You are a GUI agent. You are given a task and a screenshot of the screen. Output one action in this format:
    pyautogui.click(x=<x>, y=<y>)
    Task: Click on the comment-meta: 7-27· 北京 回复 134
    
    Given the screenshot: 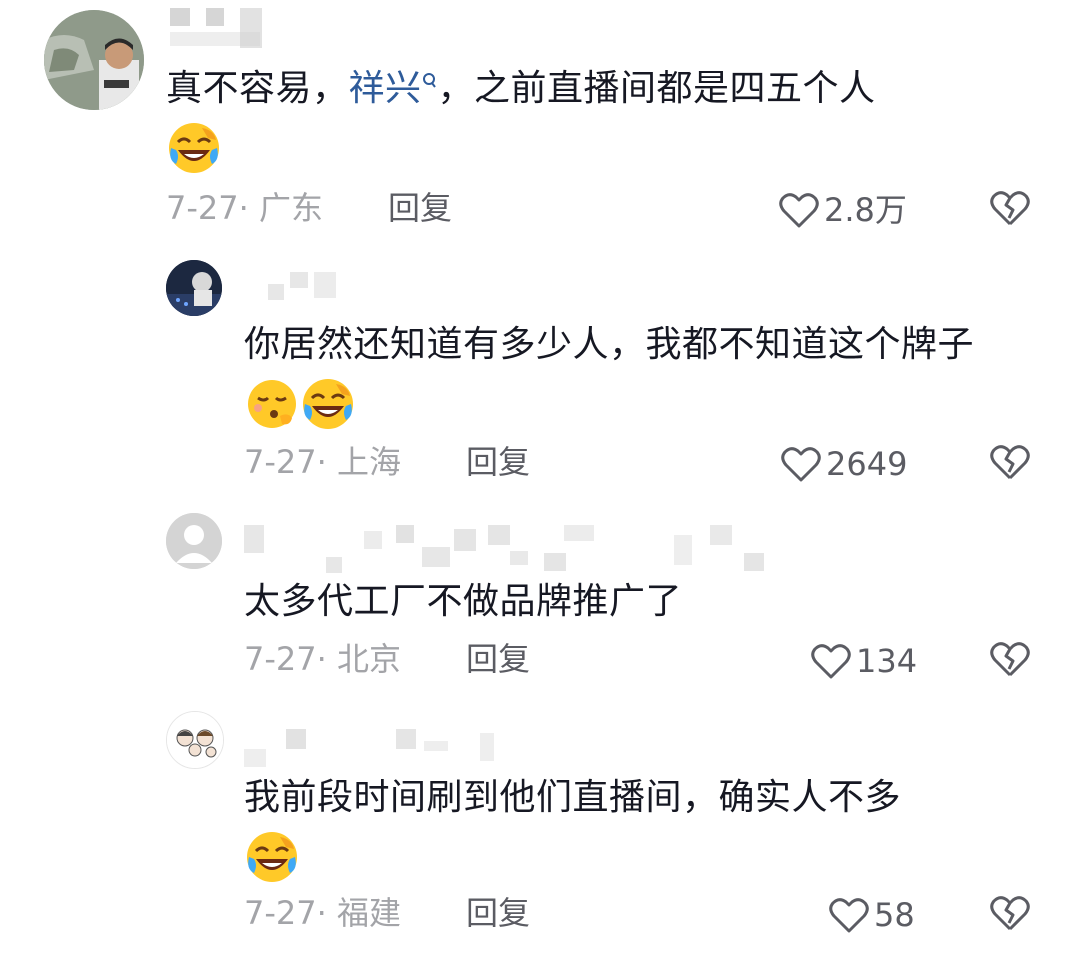 What is the action you would take?
    pyautogui.click(x=645, y=660)
    